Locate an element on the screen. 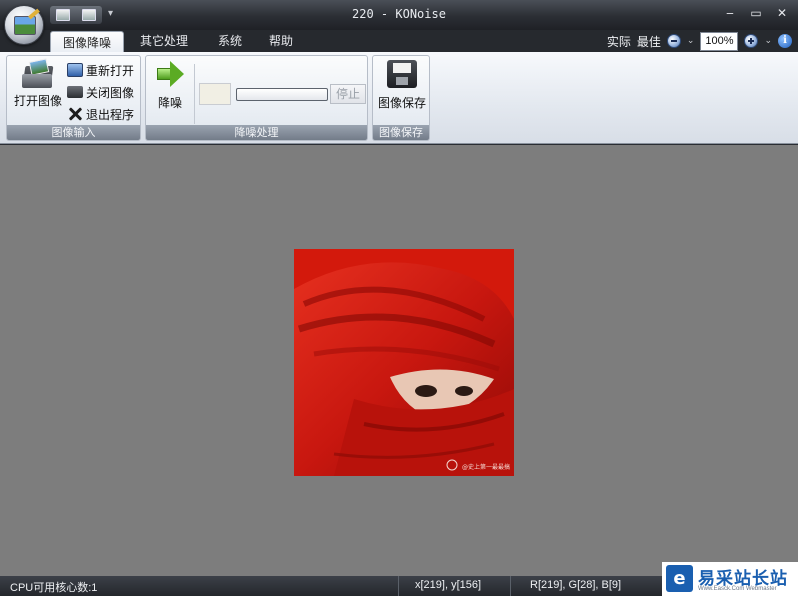 Image resolution: width=798 pixels, height=596 pixels. photo-drawing is located at coordinates (404, 362).